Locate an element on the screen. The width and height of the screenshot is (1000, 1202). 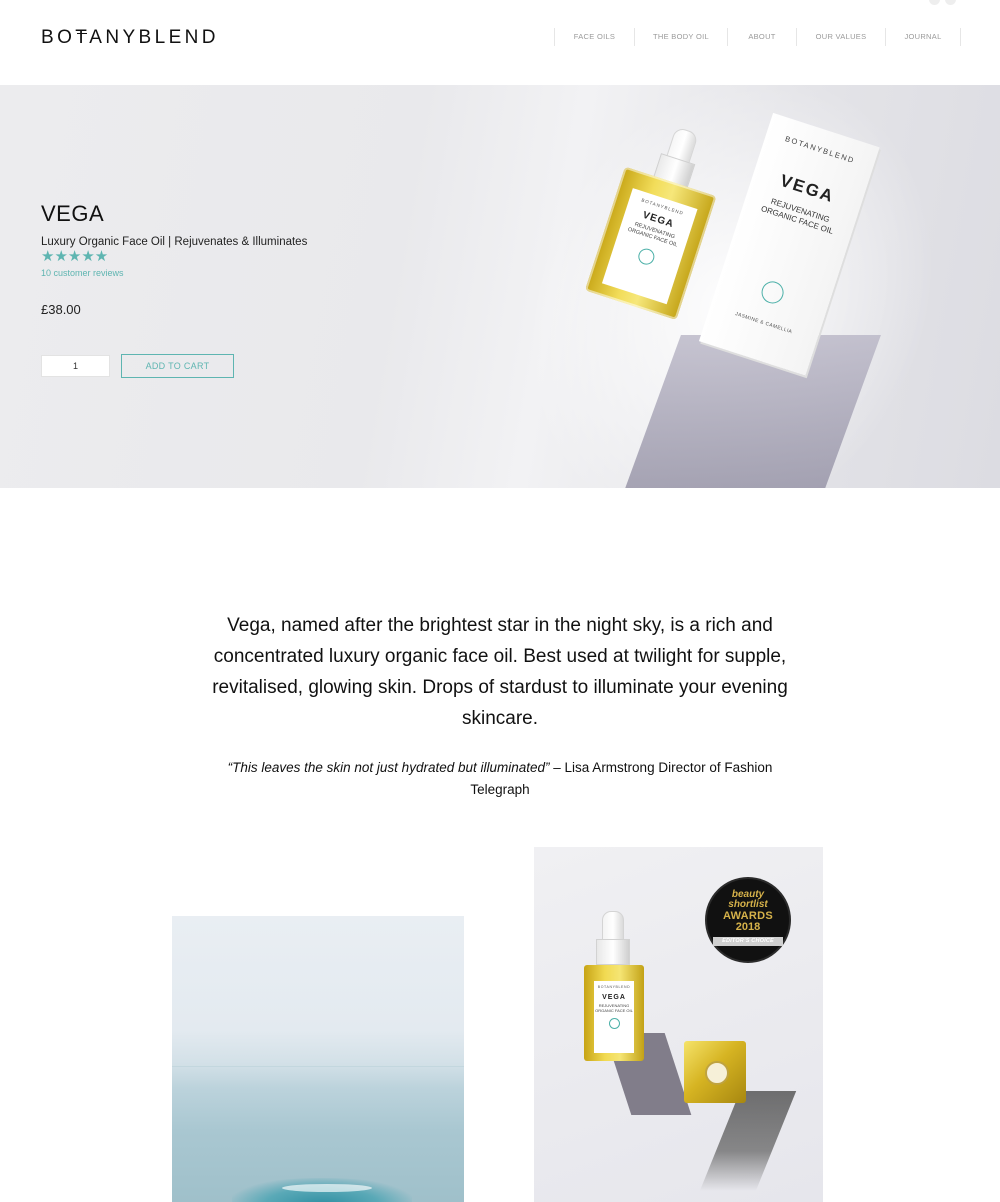
cap-shadow is located at coordinates (748, 1141).